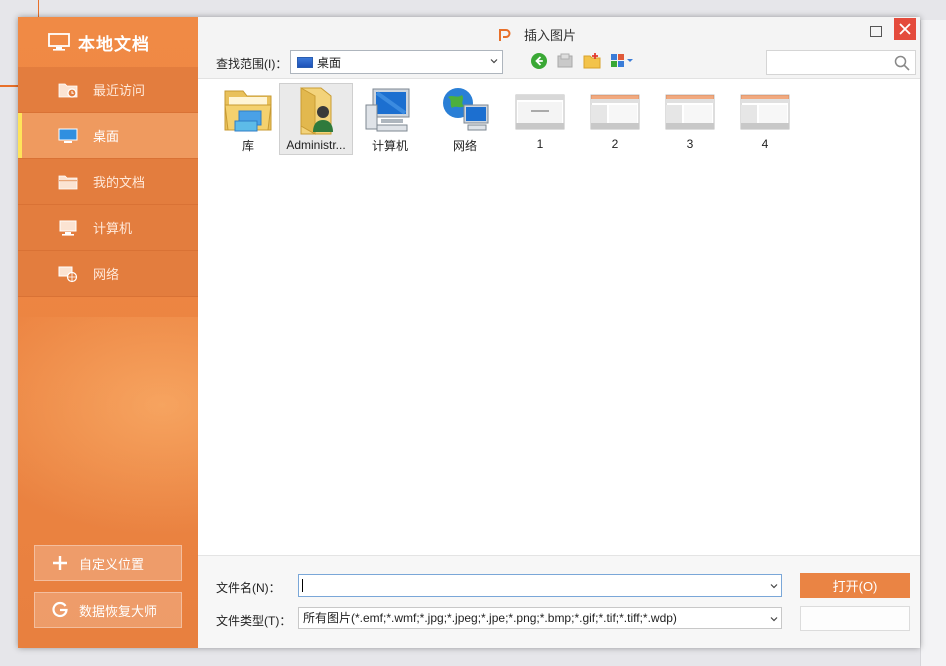  I want to click on file-item-image-3: 3, so click(690, 119).